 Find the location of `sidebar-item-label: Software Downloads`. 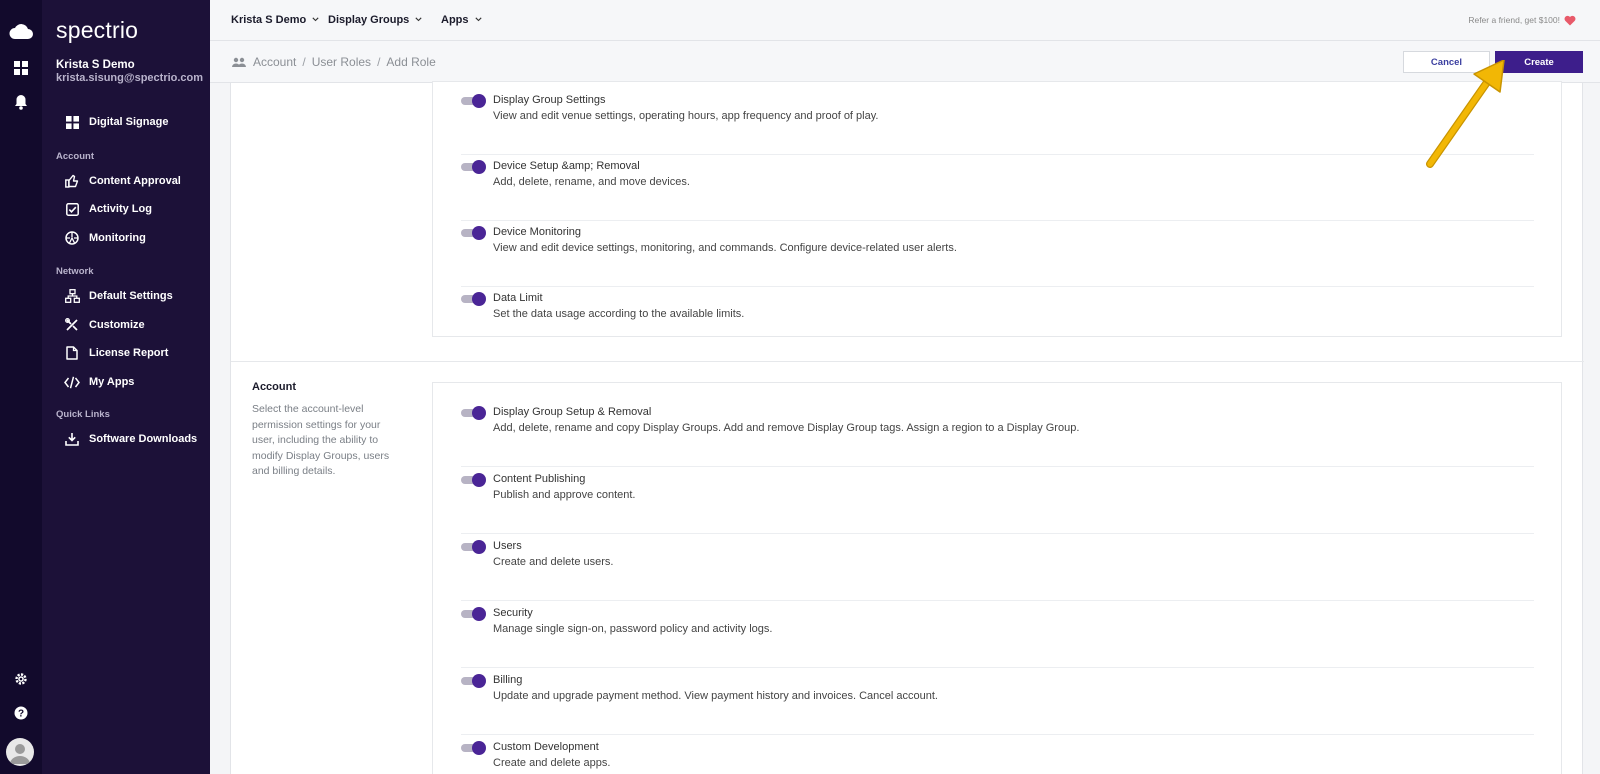

sidebar-item-label: Software Downloads is located at coordinates (143, 439).